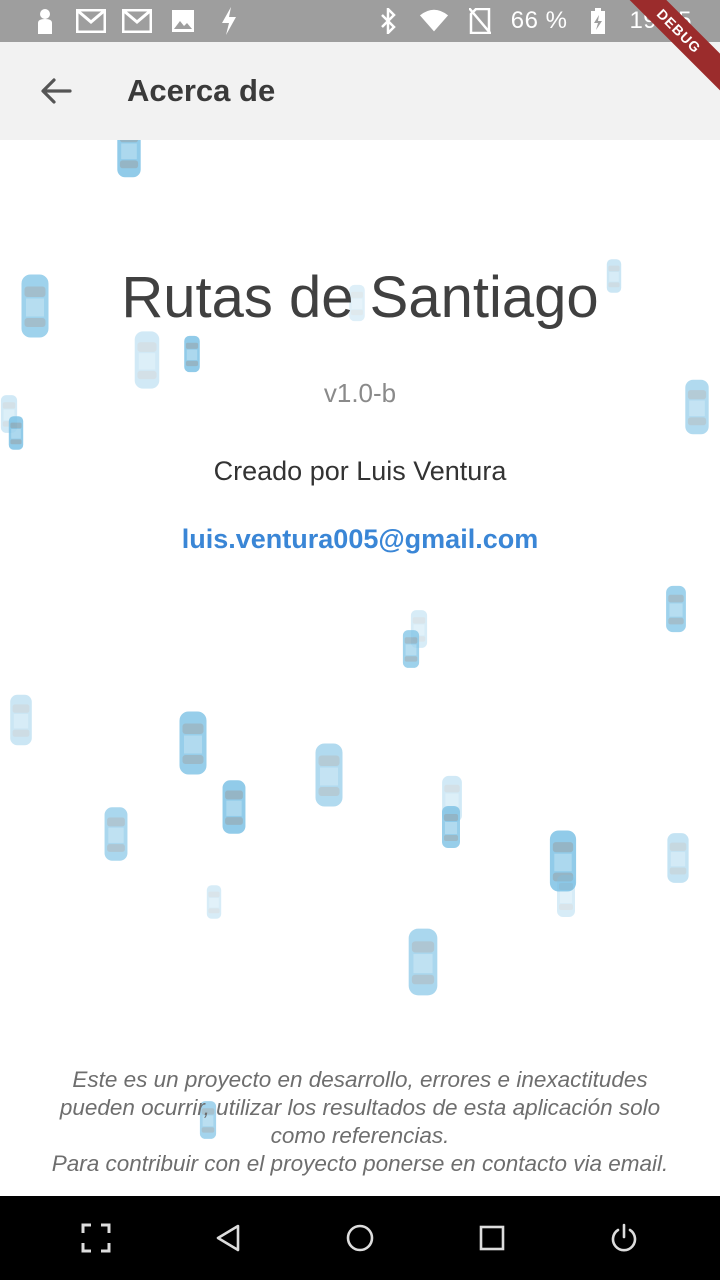 Image resolution: width=720 pixels, height=1280 pixels. Describe the element at coordinates (360, 539) in the screenshot. I see `email-link: luis.ventura005@gmail.com` at that location.